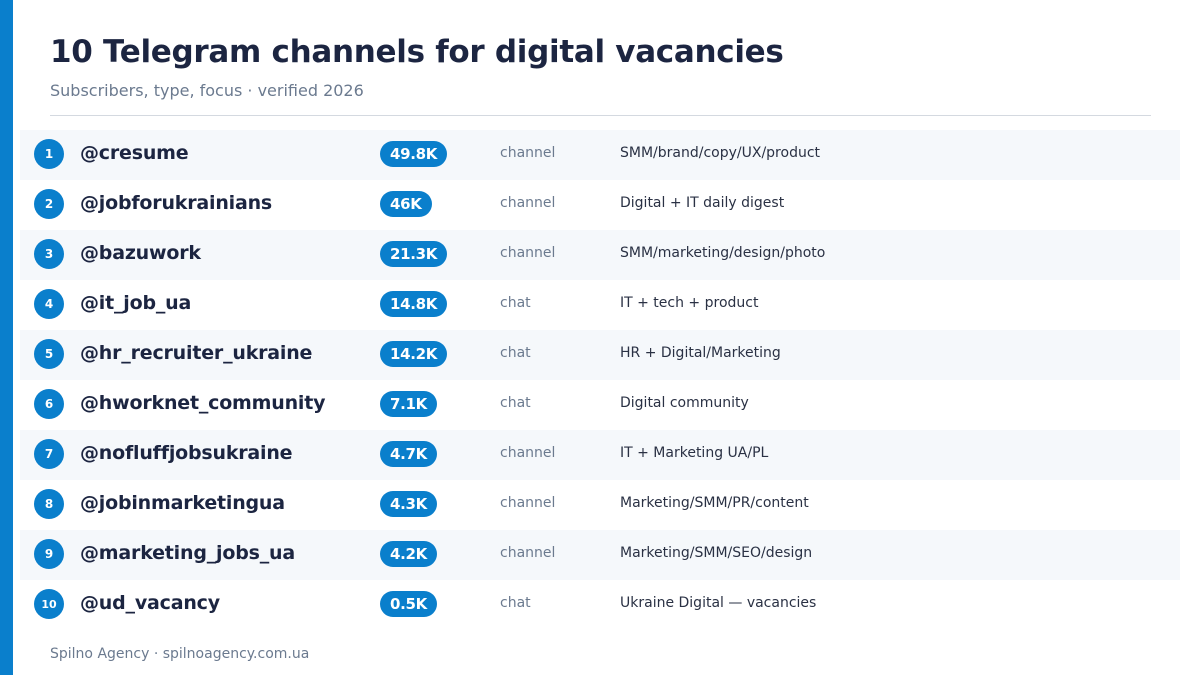  What do you see at coordinates (203, 403) in the screenshot?
I see `channel-handle: @hworknet_community` at bounding box center [203, 403].